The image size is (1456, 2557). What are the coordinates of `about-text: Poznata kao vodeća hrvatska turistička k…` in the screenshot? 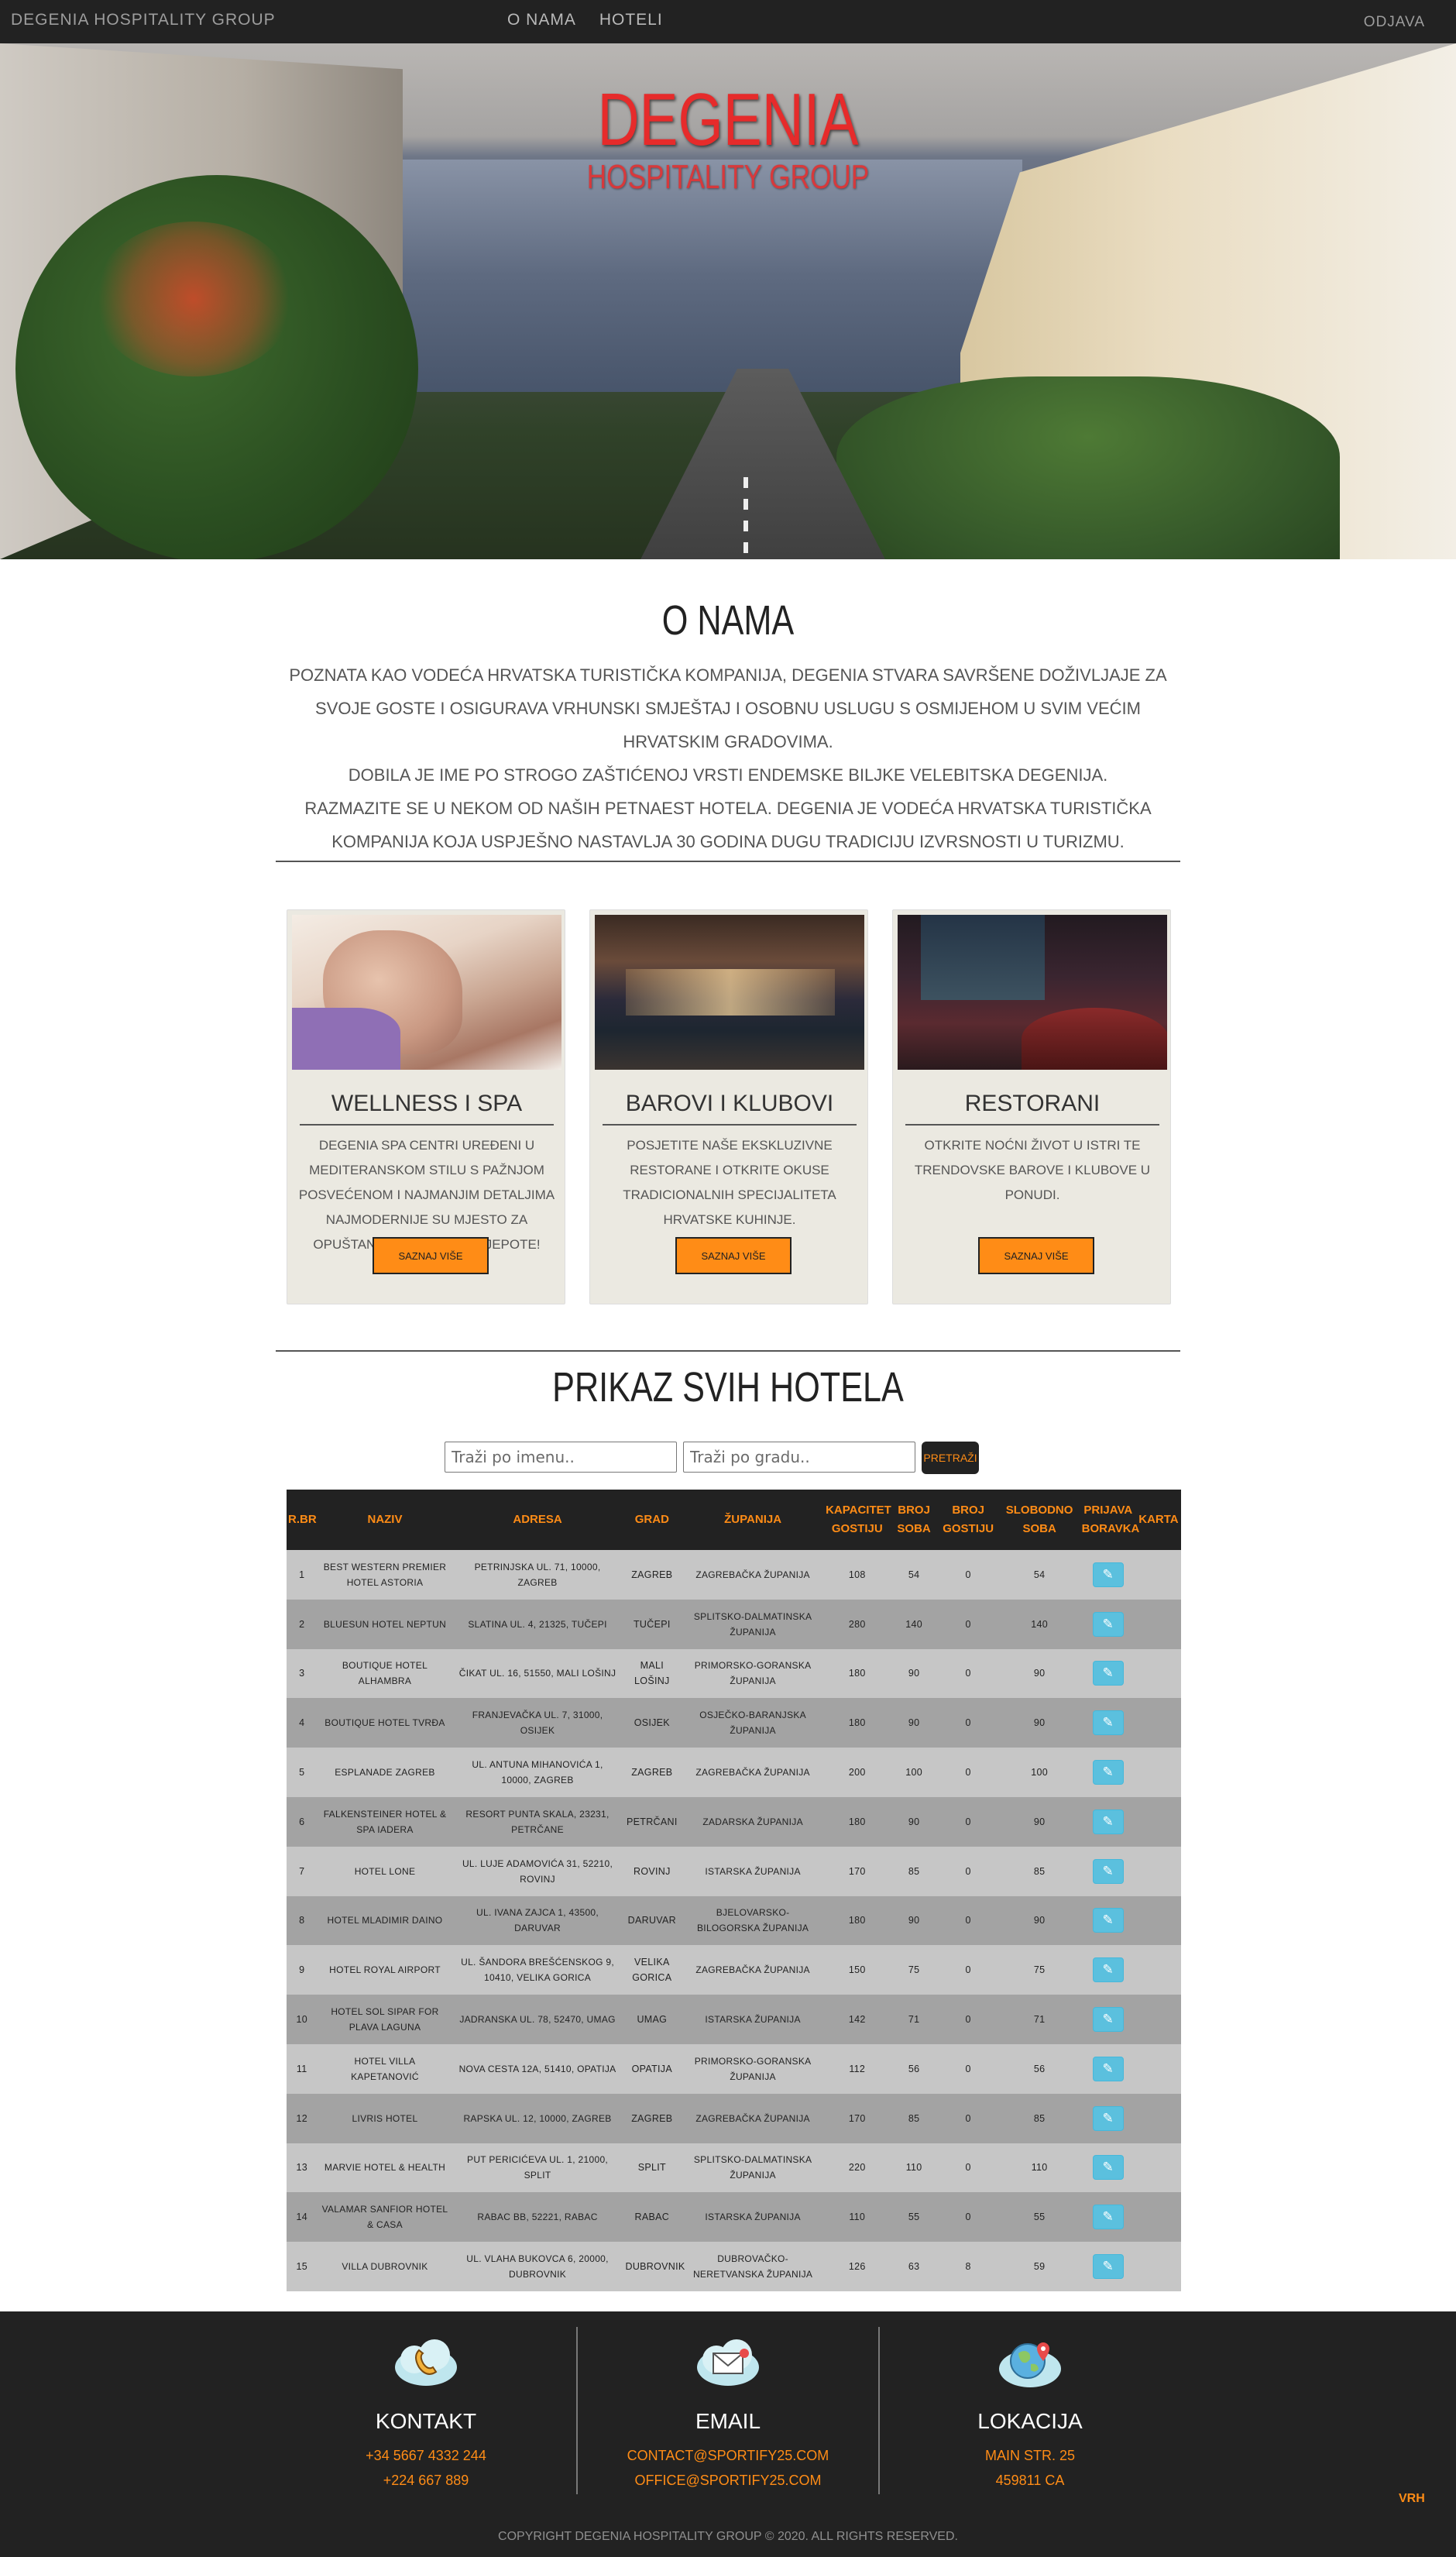 It's located at (728, 758).